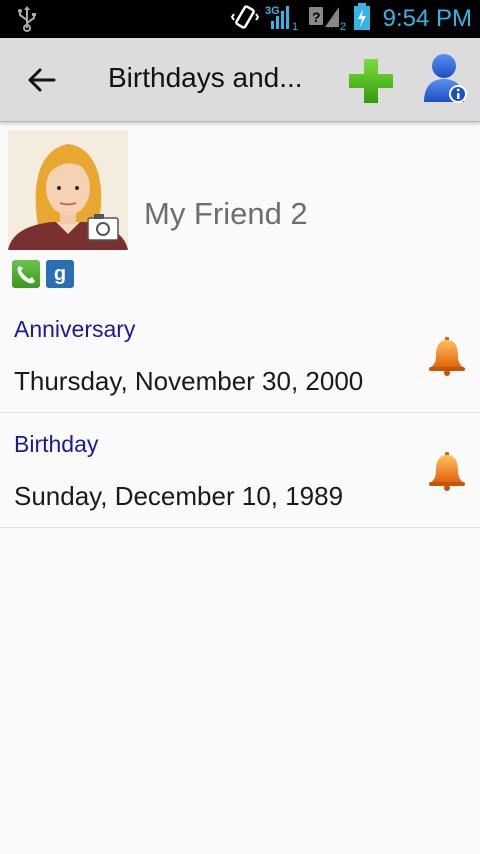 The image size is (480, 854). I want to click on event-date: Sunday, December 10, 1989, so click(179, 496).